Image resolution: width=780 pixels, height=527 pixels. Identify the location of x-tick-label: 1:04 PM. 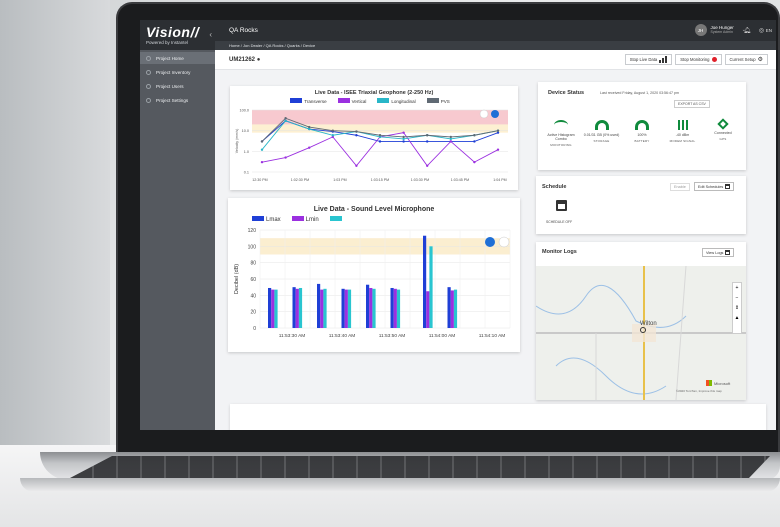
(499, 180).